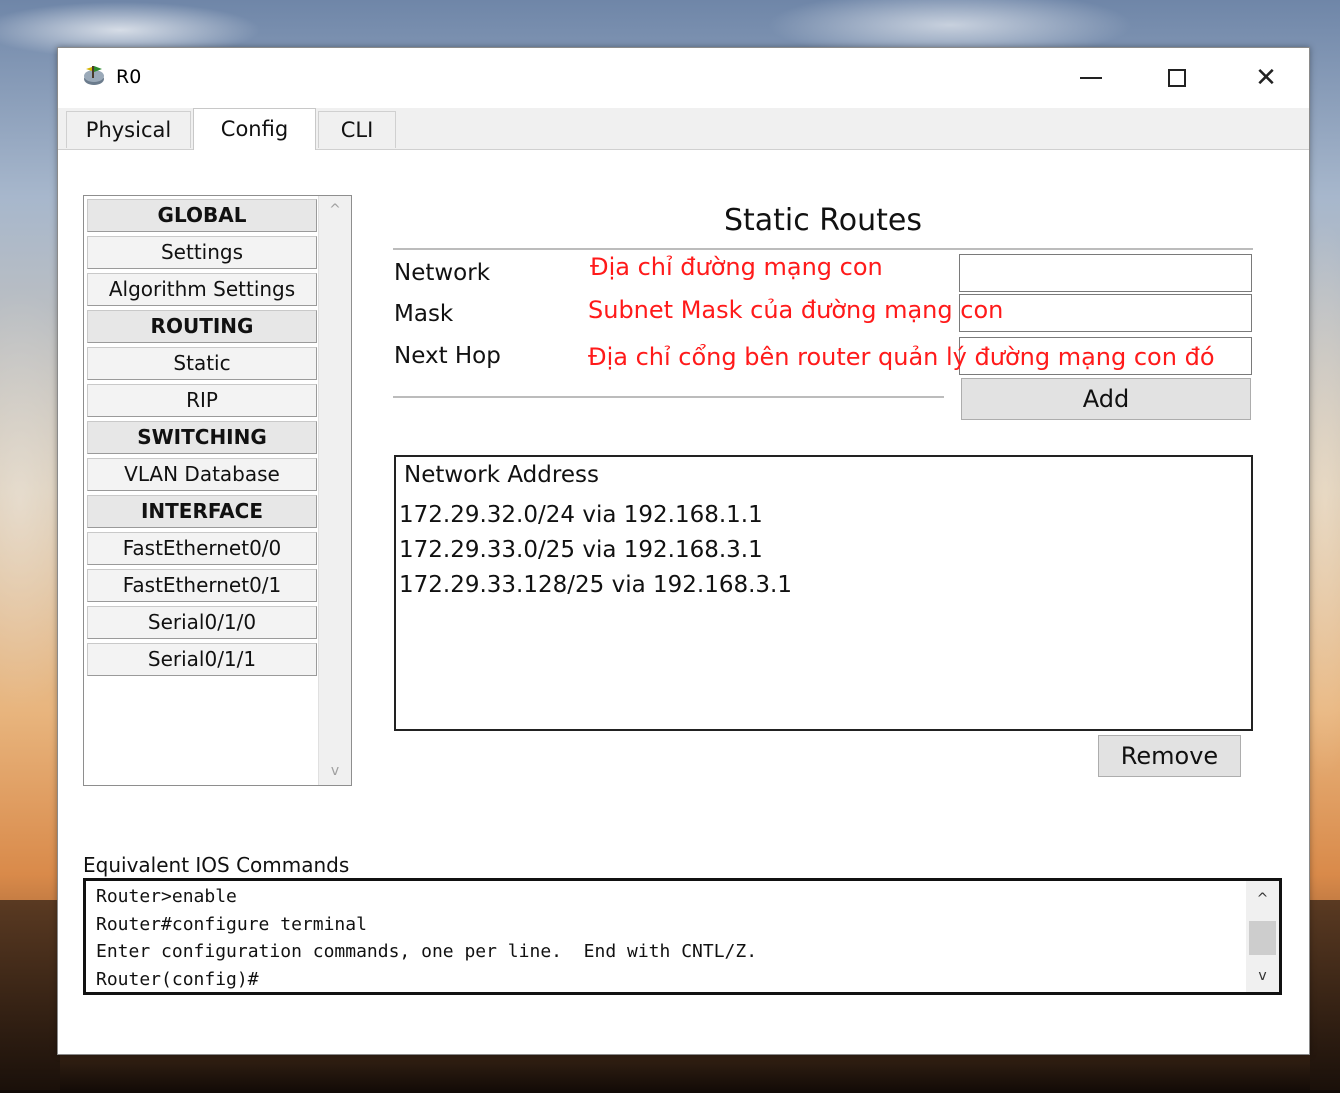  What do you see at coordinates (202, 252) in the screenshot?
I see `sidebar-item-settings: Settings` at bounding box center [202, 252].